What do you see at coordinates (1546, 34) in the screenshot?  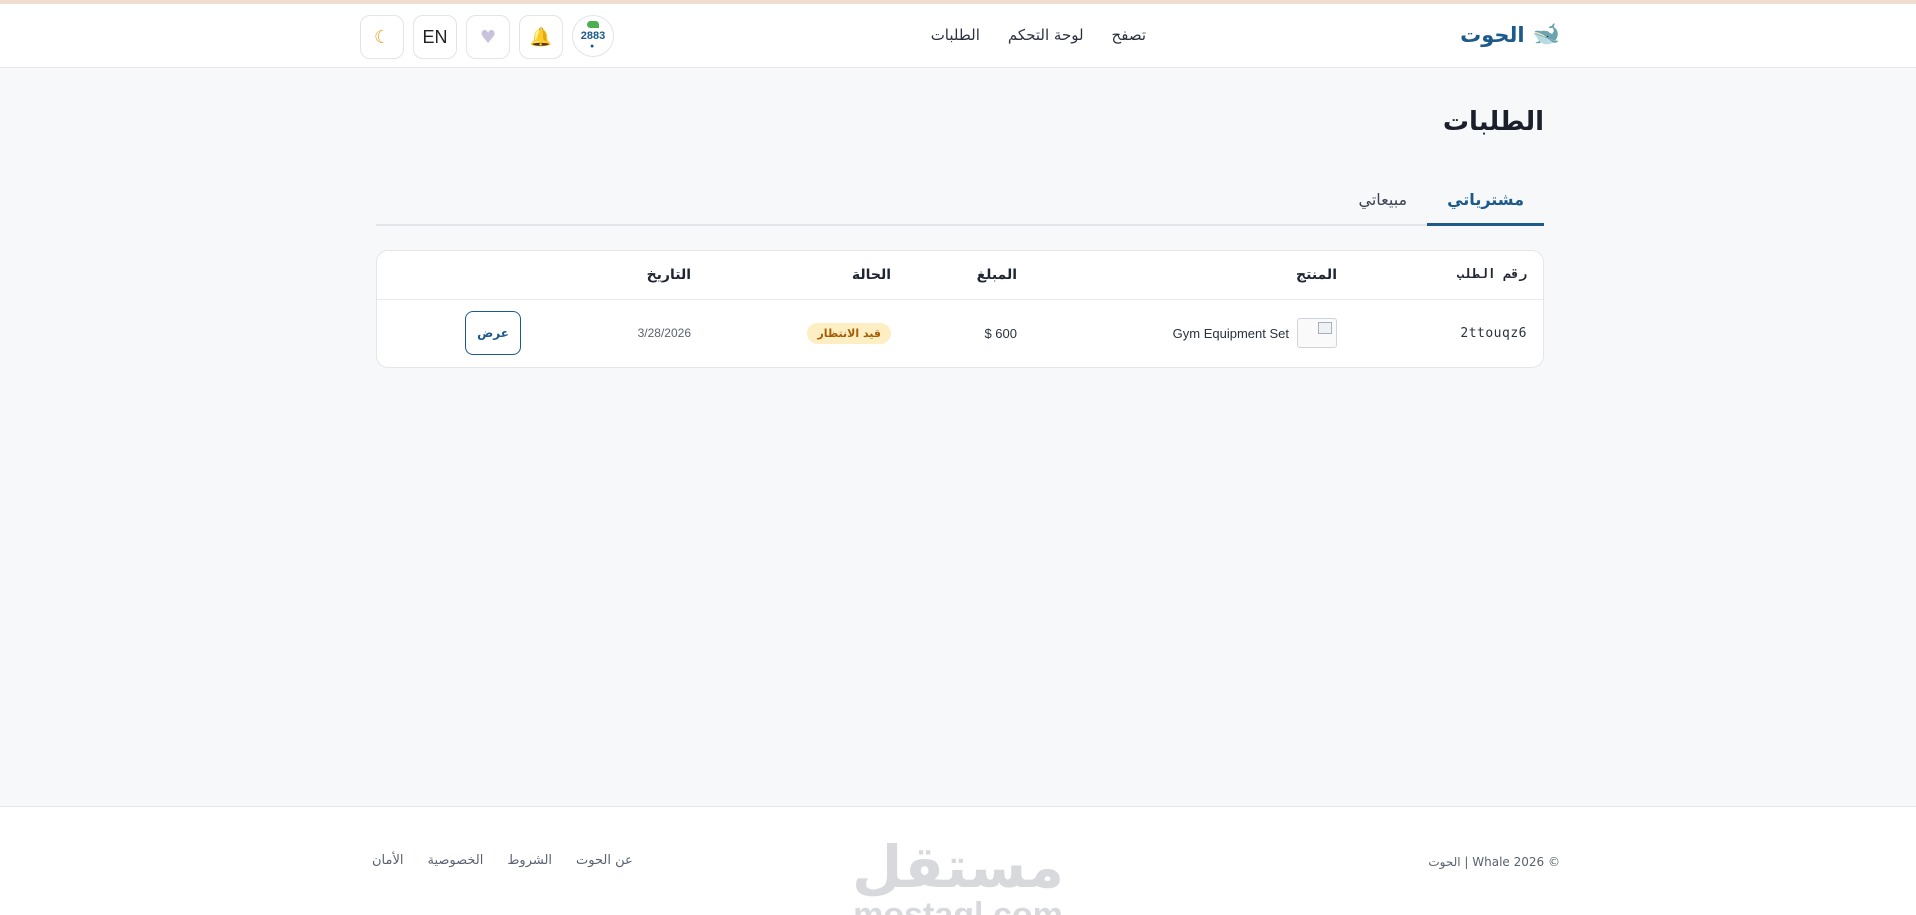 I see `whale-icon: 🐋` at bounding box center [1546, 34].